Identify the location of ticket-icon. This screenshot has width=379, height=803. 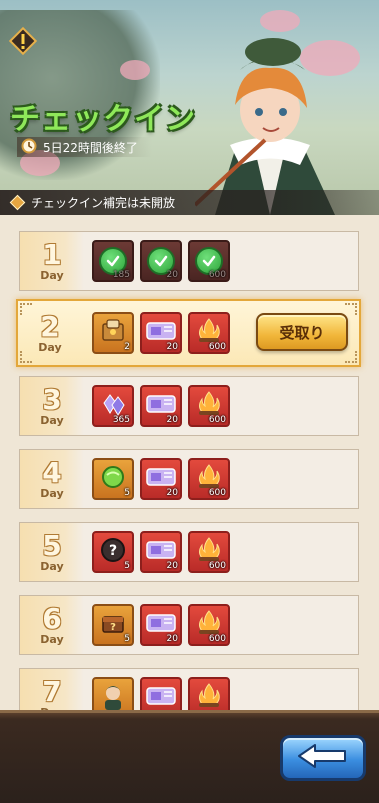
(161, 697).